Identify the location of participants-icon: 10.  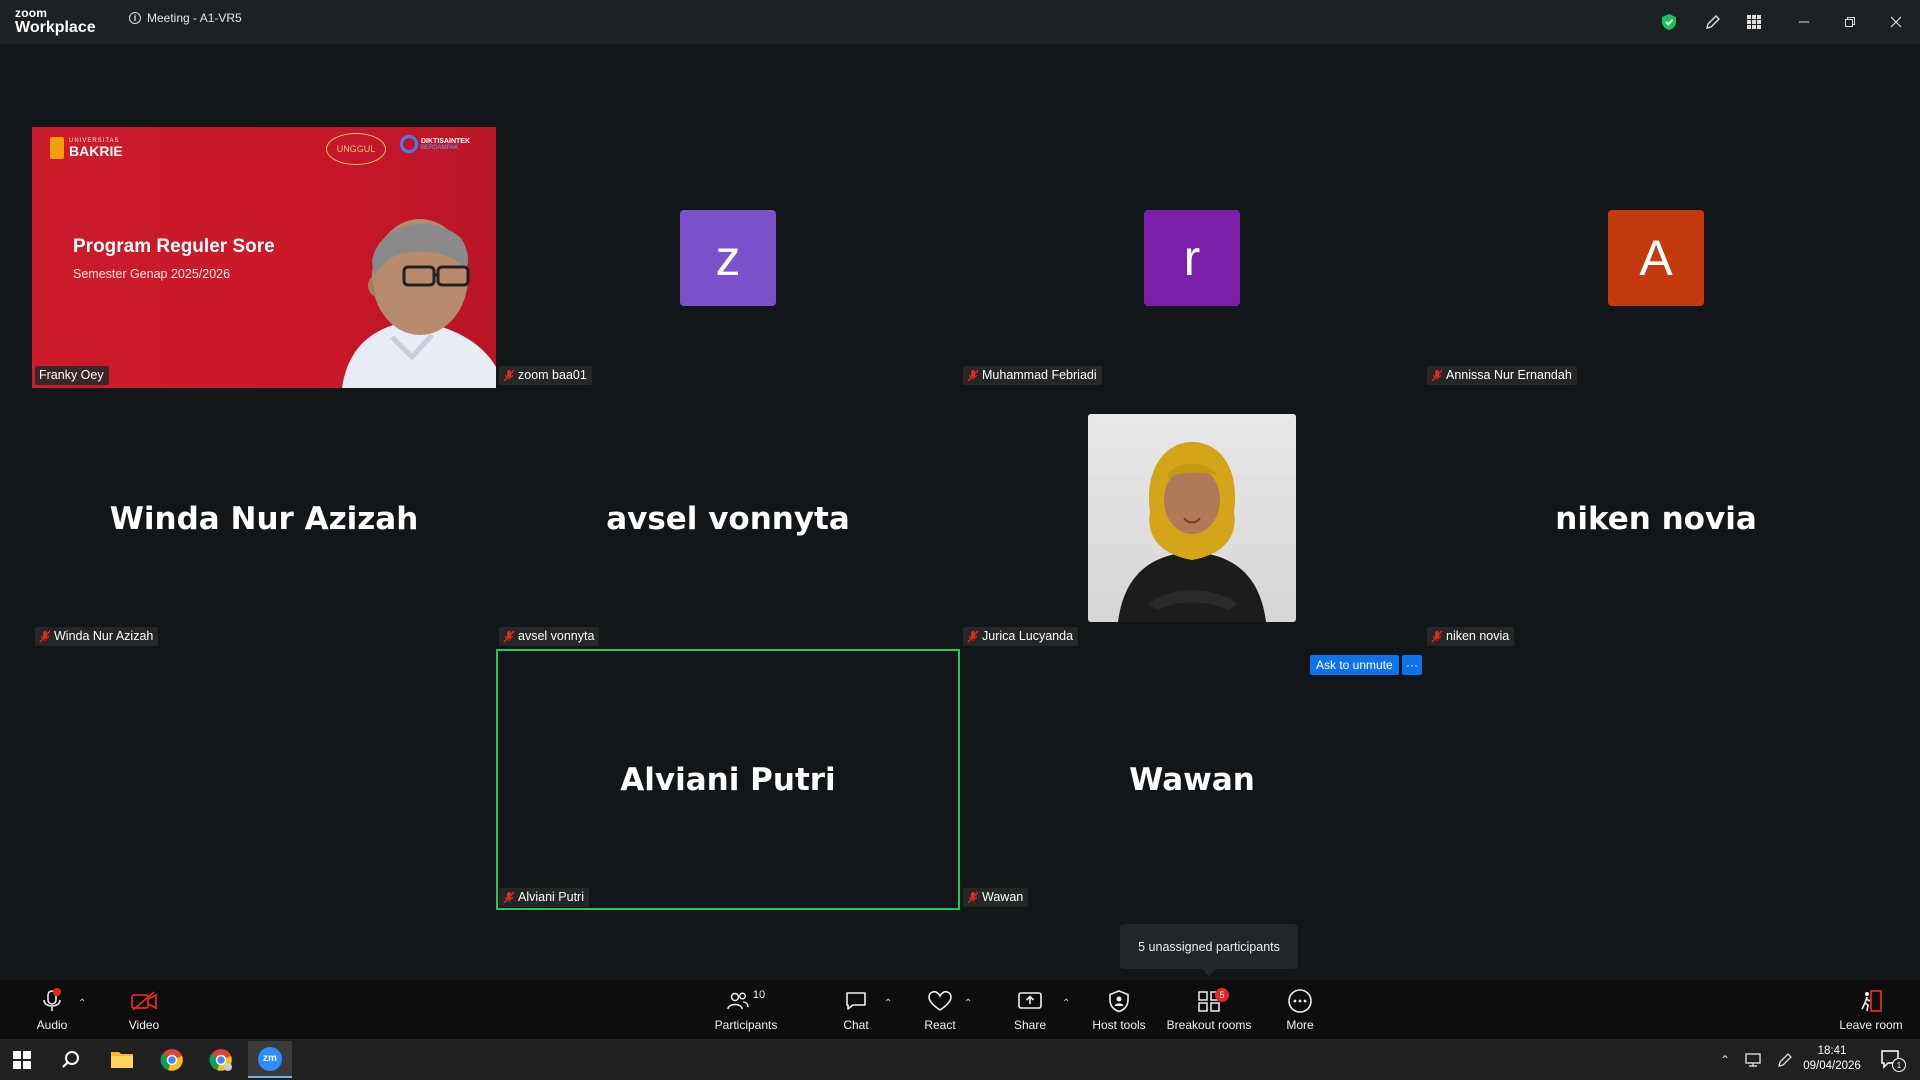
(746, 1001).